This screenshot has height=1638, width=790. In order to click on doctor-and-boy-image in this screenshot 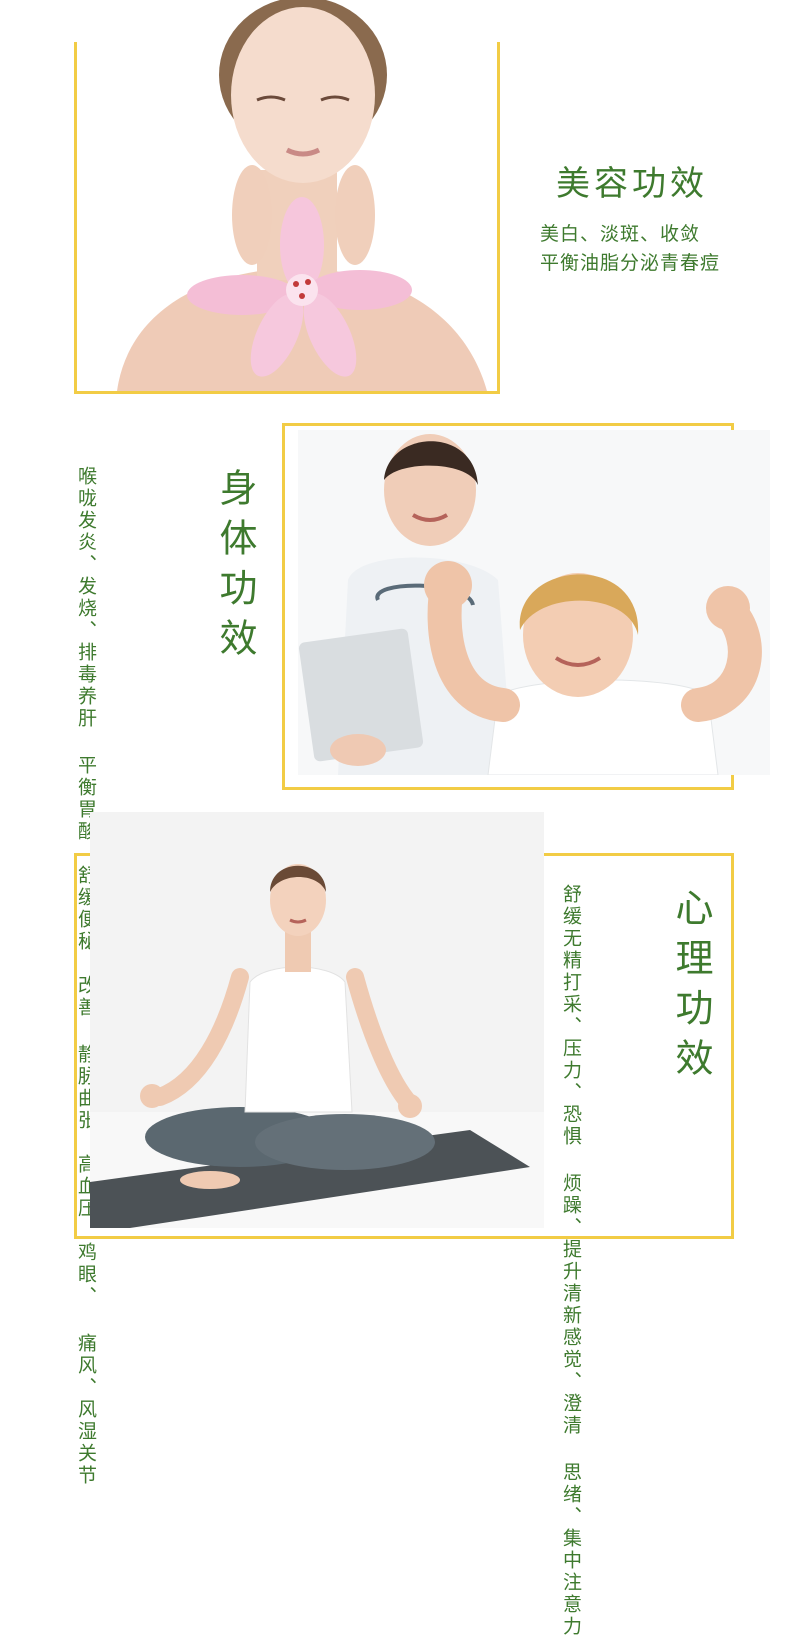, I will do `click(534, 602)`.